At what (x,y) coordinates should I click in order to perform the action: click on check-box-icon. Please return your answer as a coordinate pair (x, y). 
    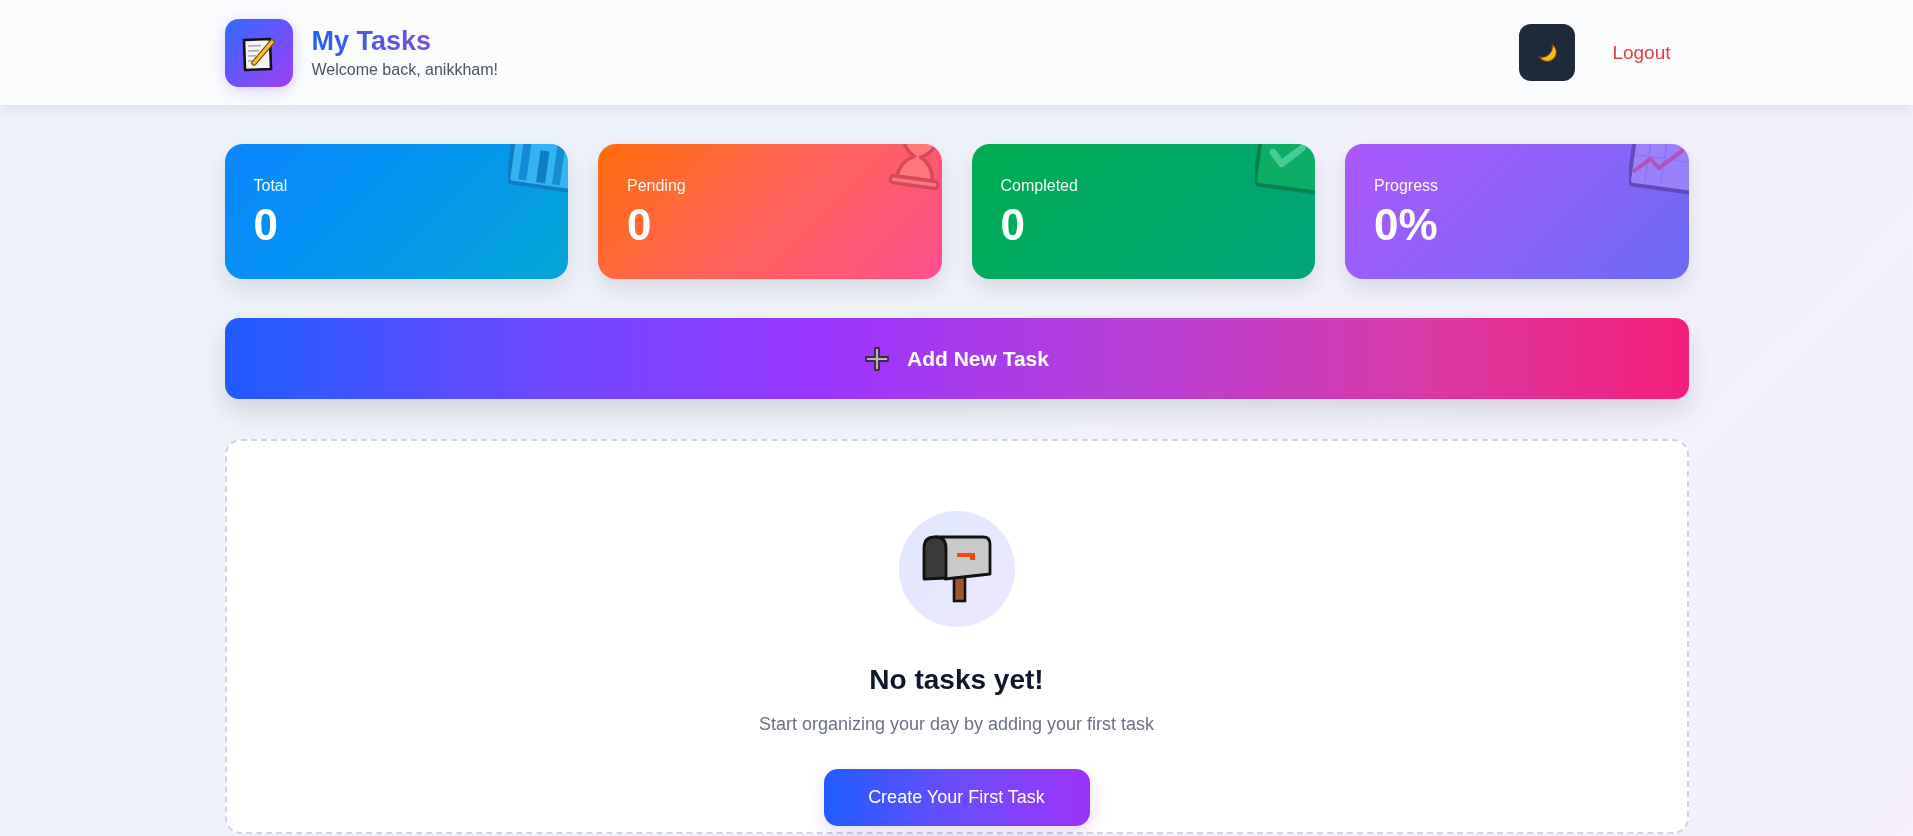
    Looking at the image, I should click on (1285, 170).